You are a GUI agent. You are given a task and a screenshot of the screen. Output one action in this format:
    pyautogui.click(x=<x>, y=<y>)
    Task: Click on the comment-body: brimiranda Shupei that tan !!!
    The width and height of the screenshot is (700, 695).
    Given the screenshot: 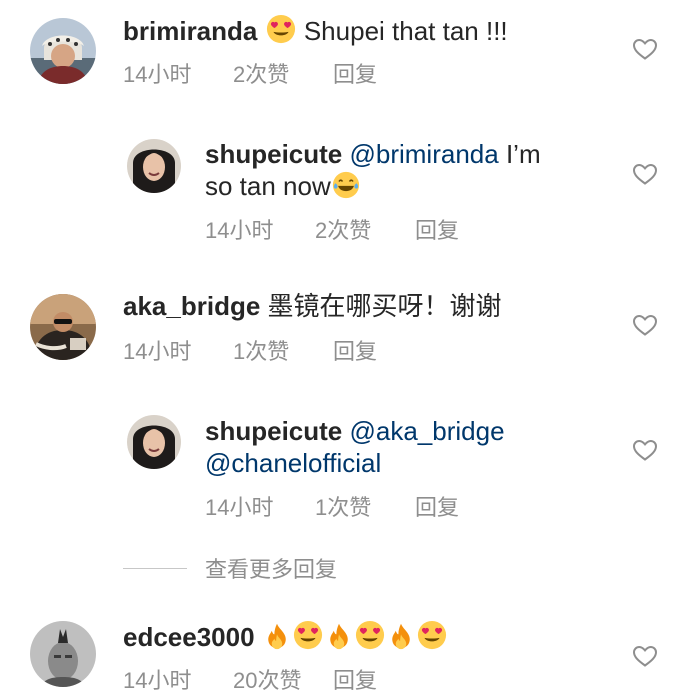 What is the action you would take?
    pyautogui.click(x=338, y=30)
    